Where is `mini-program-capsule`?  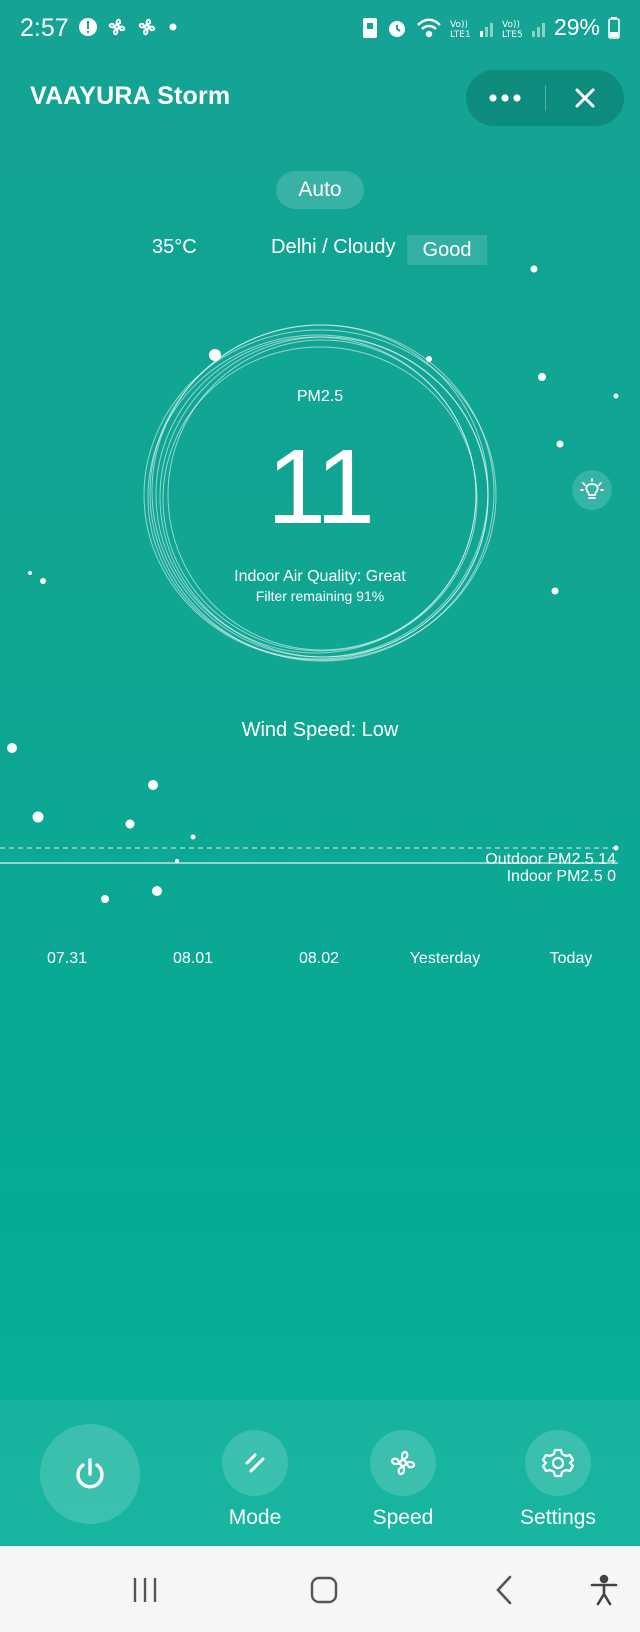
mini-program-capsule is located at coordinates (545, 98).